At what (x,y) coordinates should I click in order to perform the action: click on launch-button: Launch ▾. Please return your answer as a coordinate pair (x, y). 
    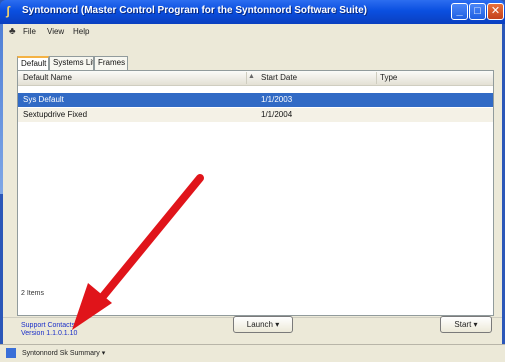
    Looking at the image, I should click on (263, 324).